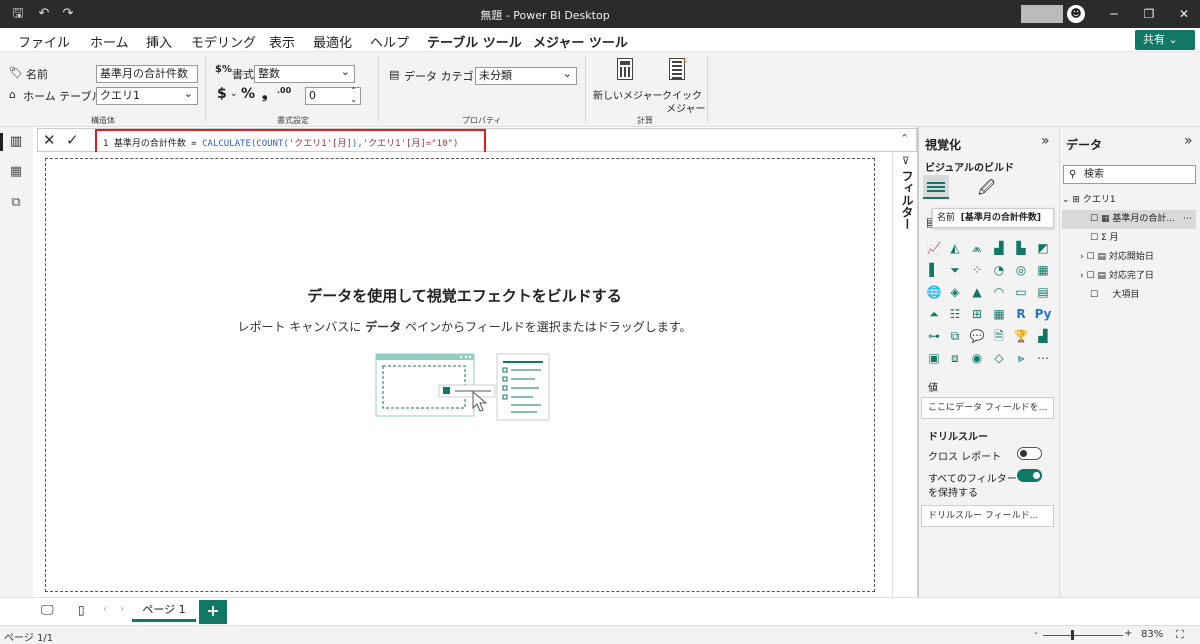 The height and width of the screenshot is (644, 1200). I want to click on currency-button: $, so click(222, 94).